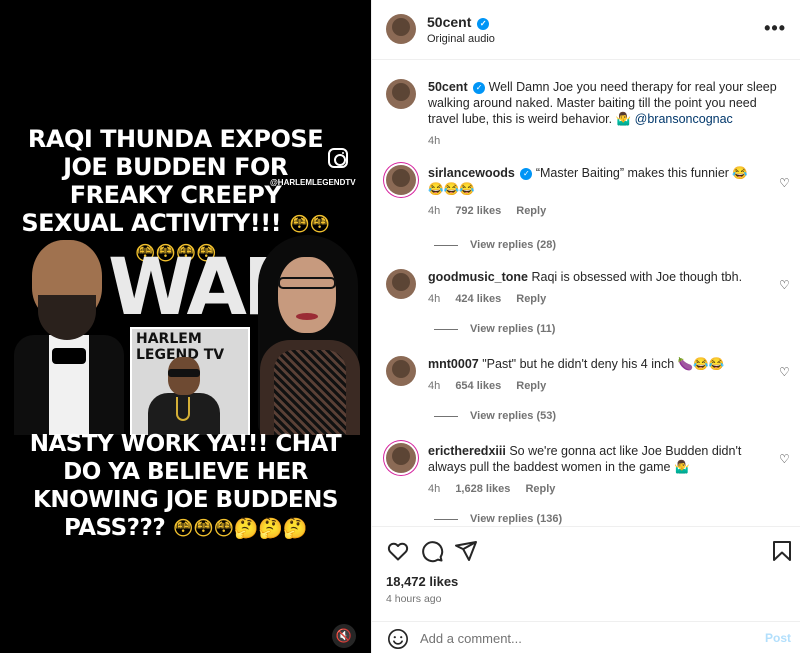 The width and height of the screenshot is (800, 653). Describe the element at coordinates (775, 28) in the screenshot. I see `more-options-icon: •••` at that location.